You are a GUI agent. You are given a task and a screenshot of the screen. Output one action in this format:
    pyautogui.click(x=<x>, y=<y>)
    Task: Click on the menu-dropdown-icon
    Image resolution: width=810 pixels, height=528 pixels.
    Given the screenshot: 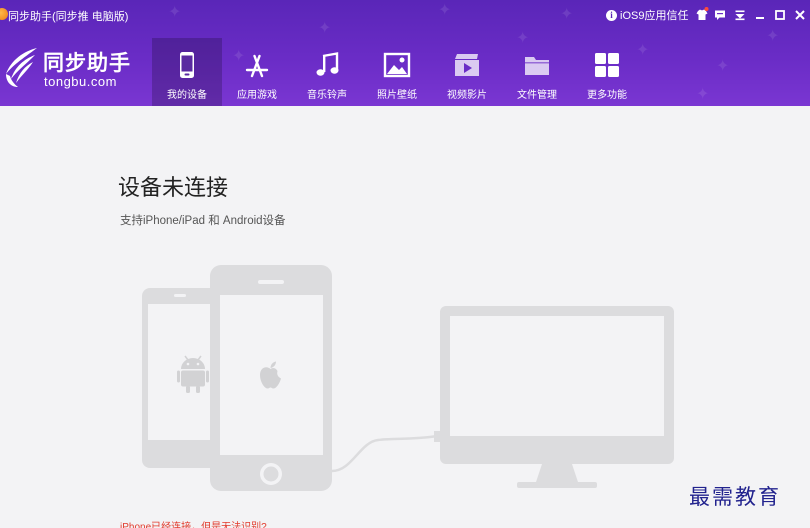 What is the action you would take?
    pyautogui.click(x=740, y=15)
    